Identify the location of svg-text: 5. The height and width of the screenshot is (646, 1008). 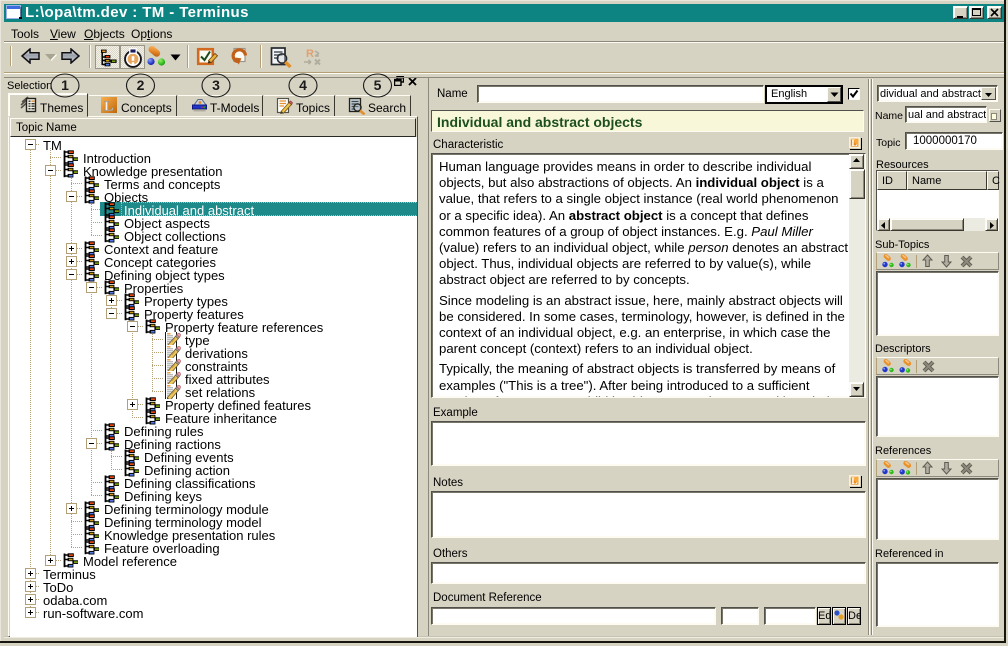
(378, 85).